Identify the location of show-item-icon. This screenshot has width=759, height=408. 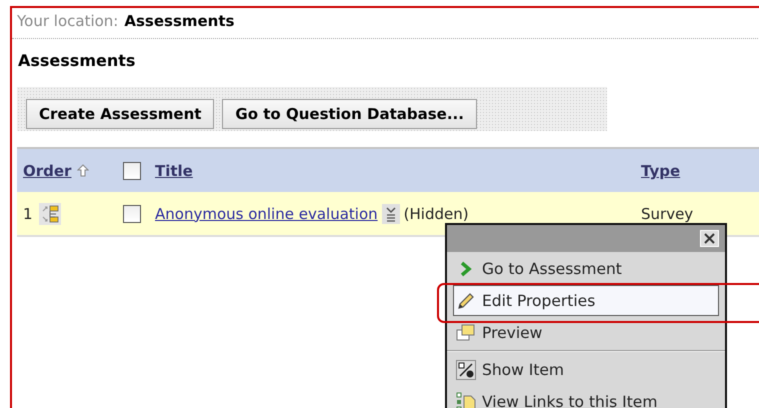
(466, 370).